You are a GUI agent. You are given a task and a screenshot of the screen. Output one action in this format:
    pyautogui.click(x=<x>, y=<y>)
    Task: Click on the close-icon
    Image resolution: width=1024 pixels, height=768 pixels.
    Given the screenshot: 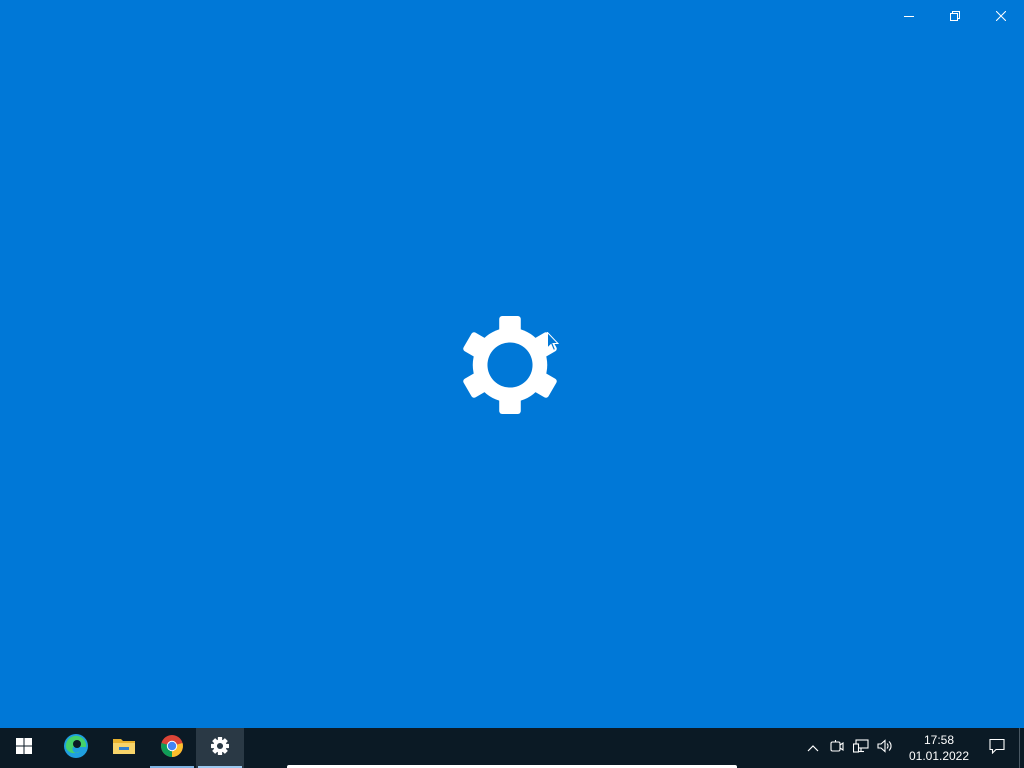 What is the action you would take?
    pyautogui.click(x=1001, y=16)
    